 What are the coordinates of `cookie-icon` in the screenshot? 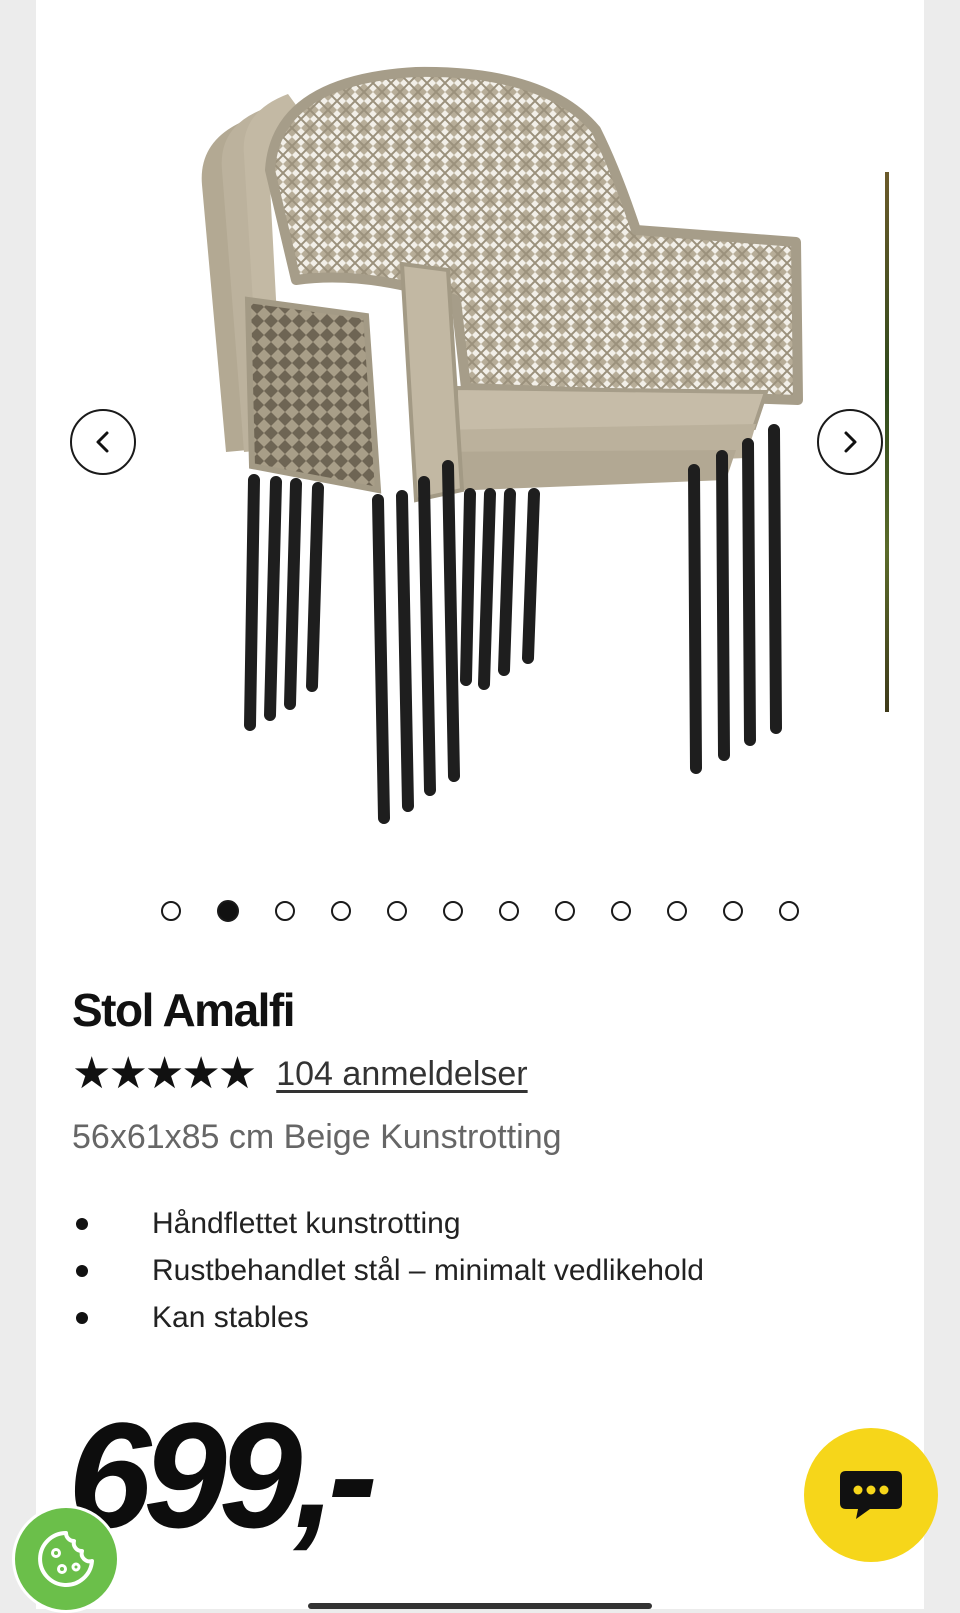 It's located at (66, 1559).